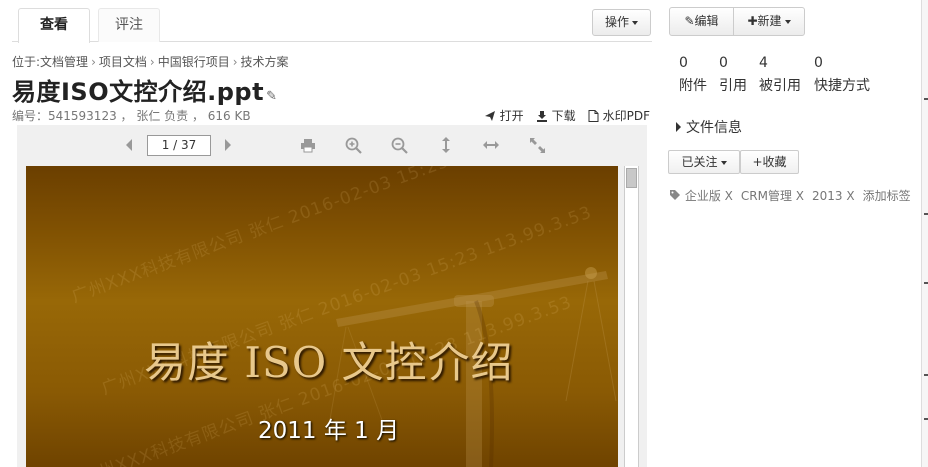  I want to click on edit-label: 编辑, so click(706, 21).